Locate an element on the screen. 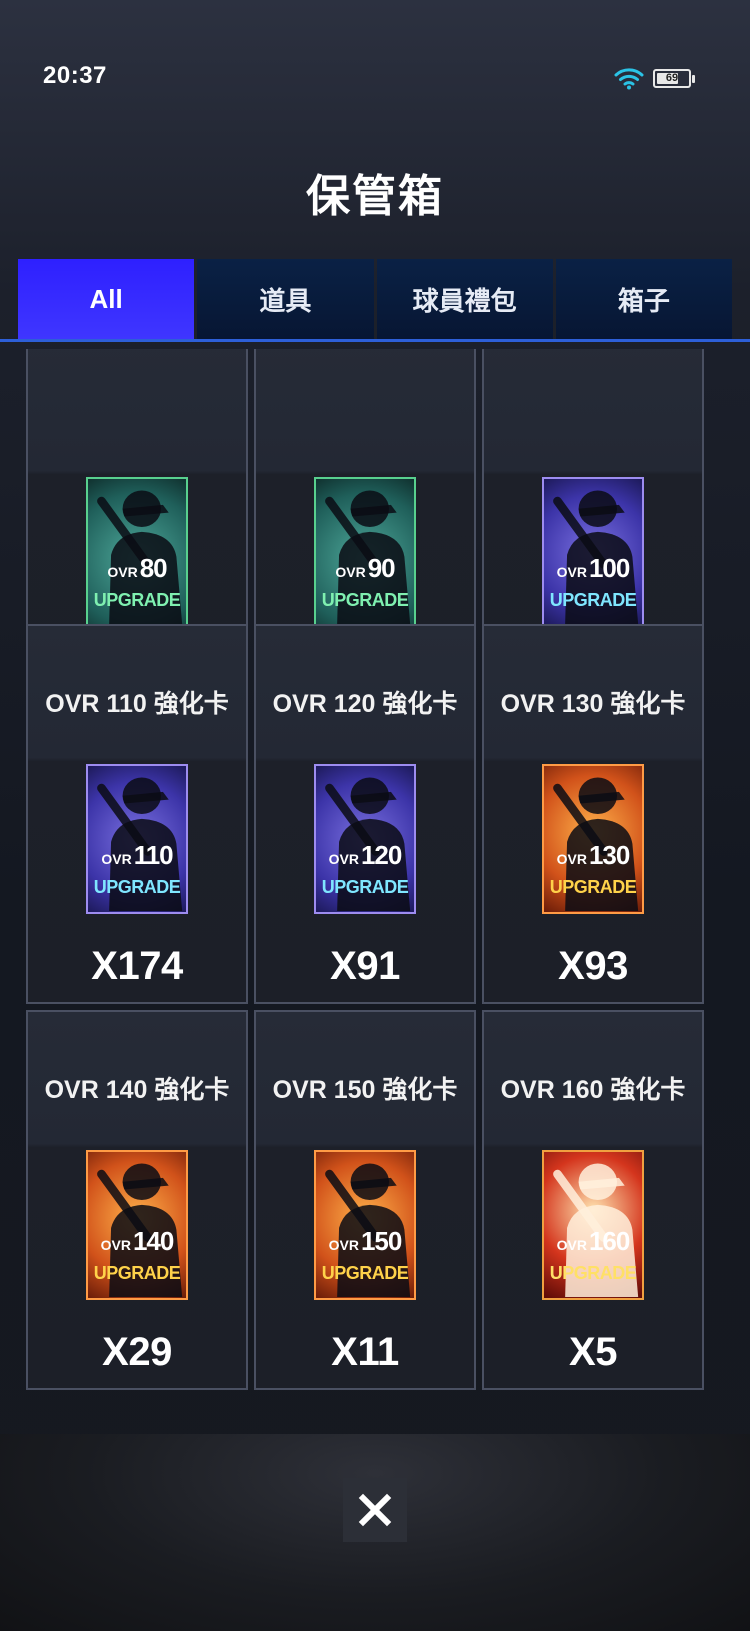 This screenshot has height=1631, width=750. ovr-value: 80 is located at coordinates (153, 568).